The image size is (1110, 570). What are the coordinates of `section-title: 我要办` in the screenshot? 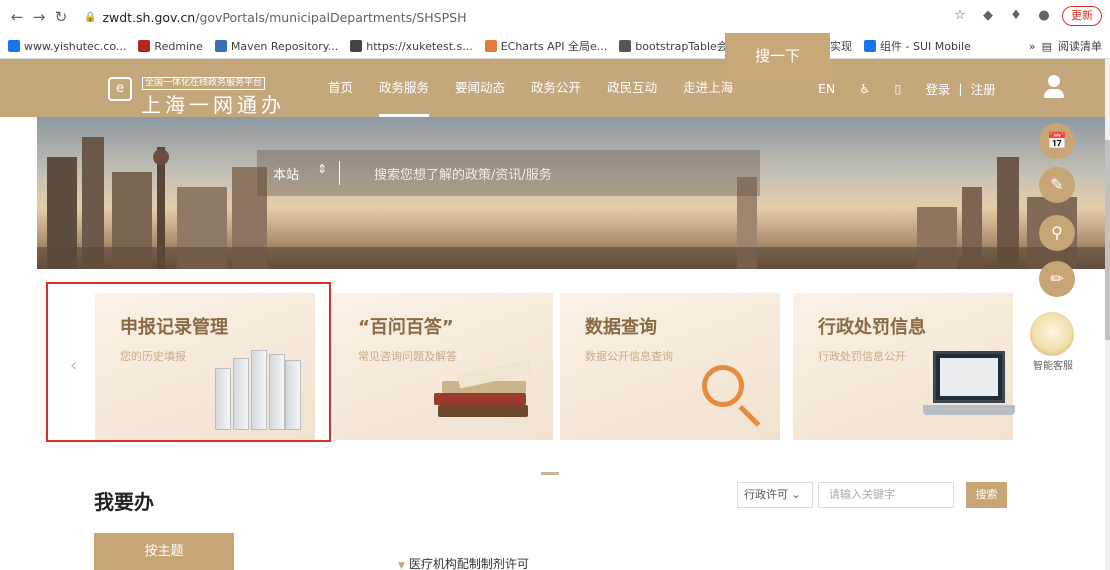 It's located at (124, 502).